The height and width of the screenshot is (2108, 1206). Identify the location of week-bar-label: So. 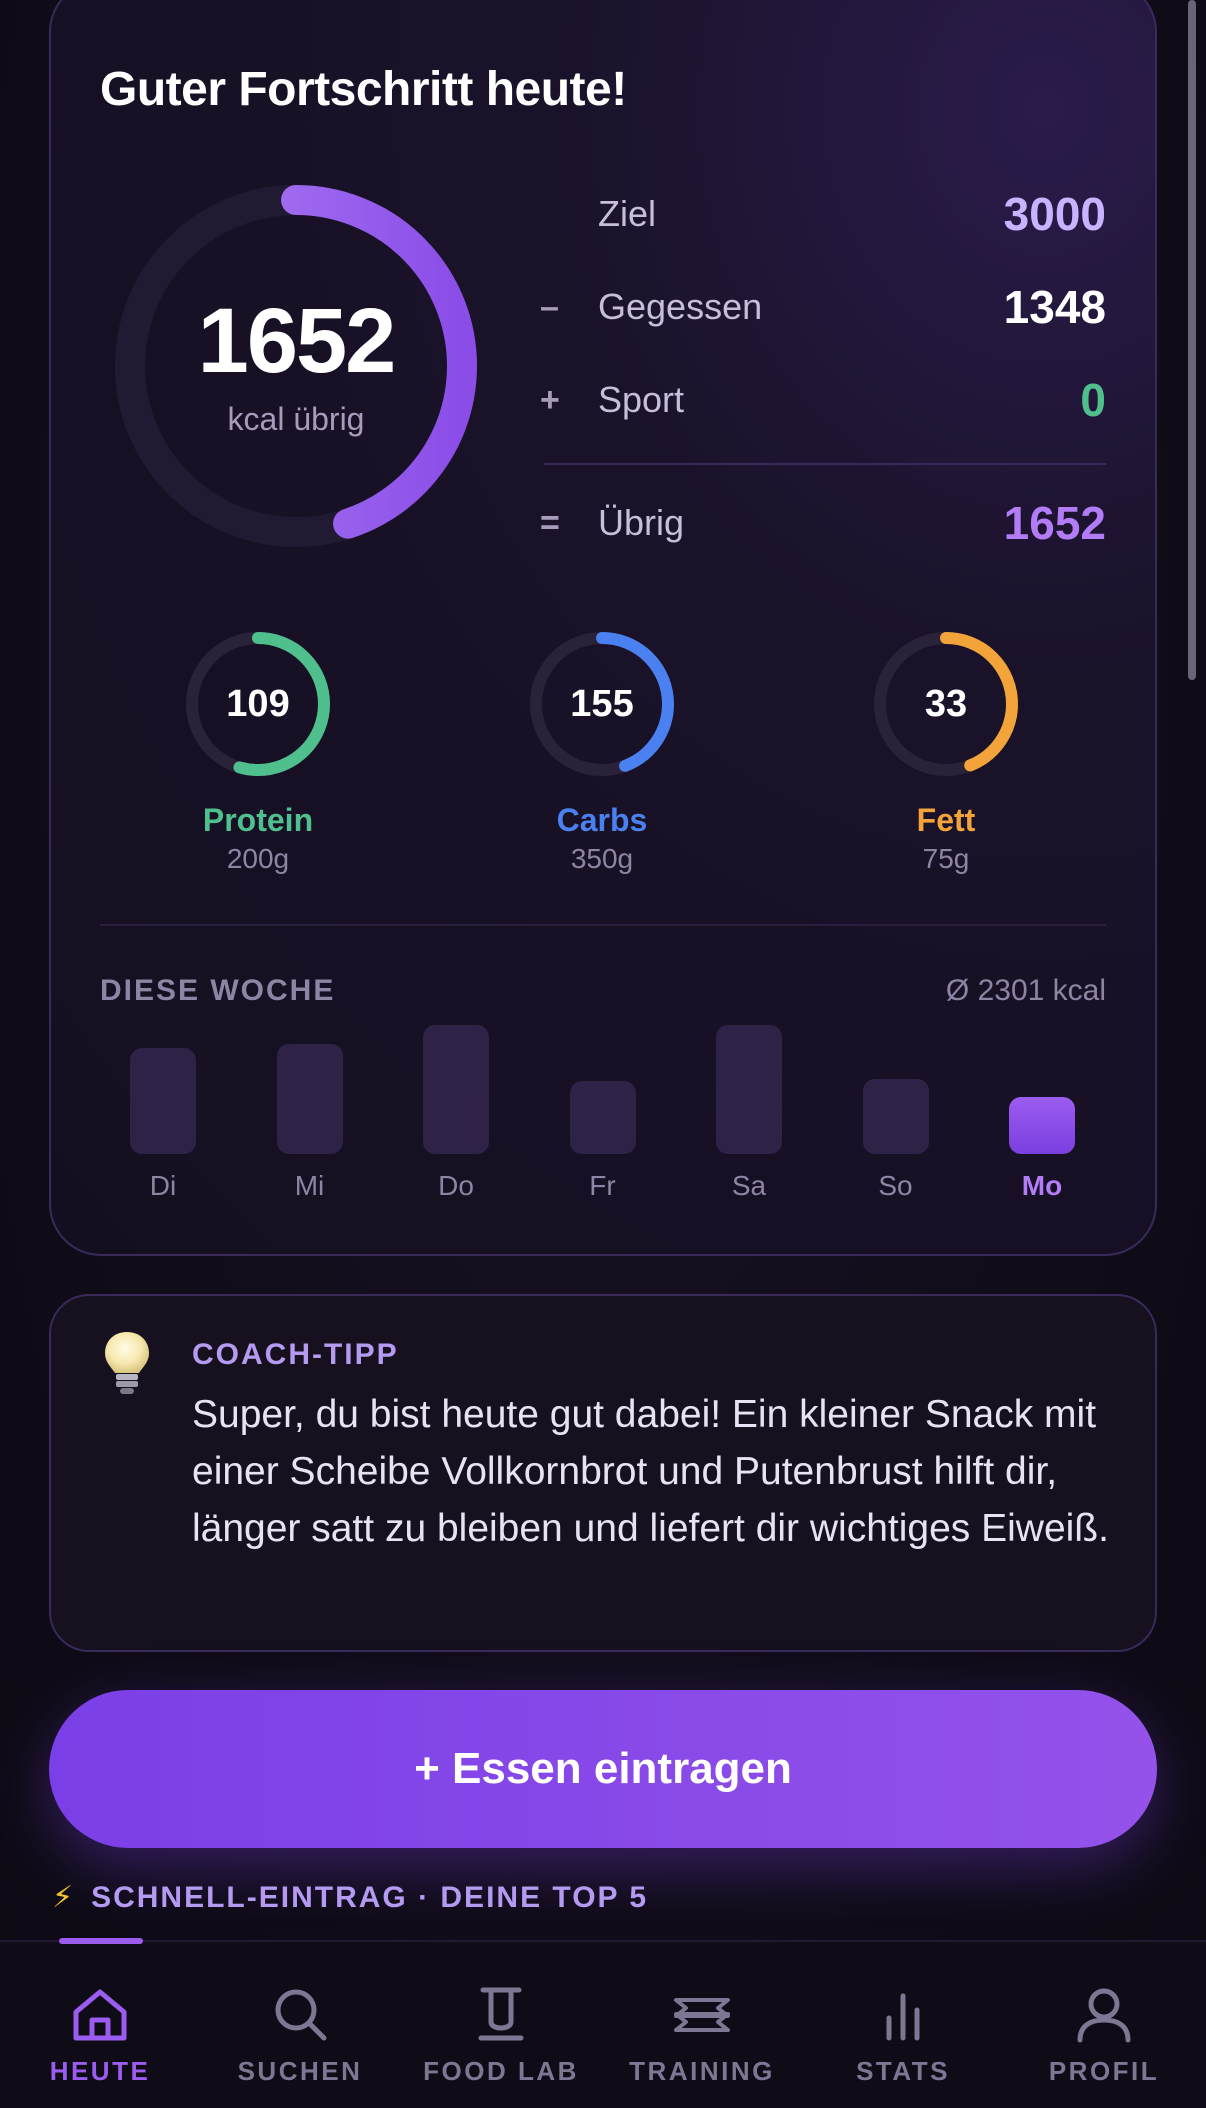
(895, 1185).